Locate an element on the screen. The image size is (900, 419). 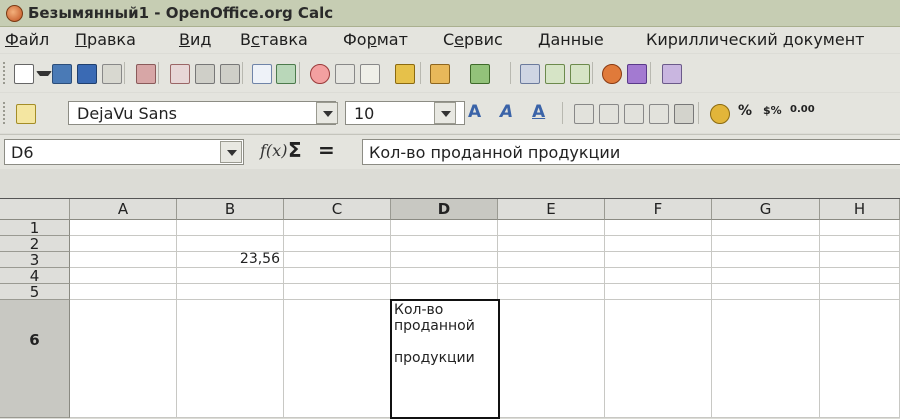
cell-g1 is located at coordinates (766, 228).